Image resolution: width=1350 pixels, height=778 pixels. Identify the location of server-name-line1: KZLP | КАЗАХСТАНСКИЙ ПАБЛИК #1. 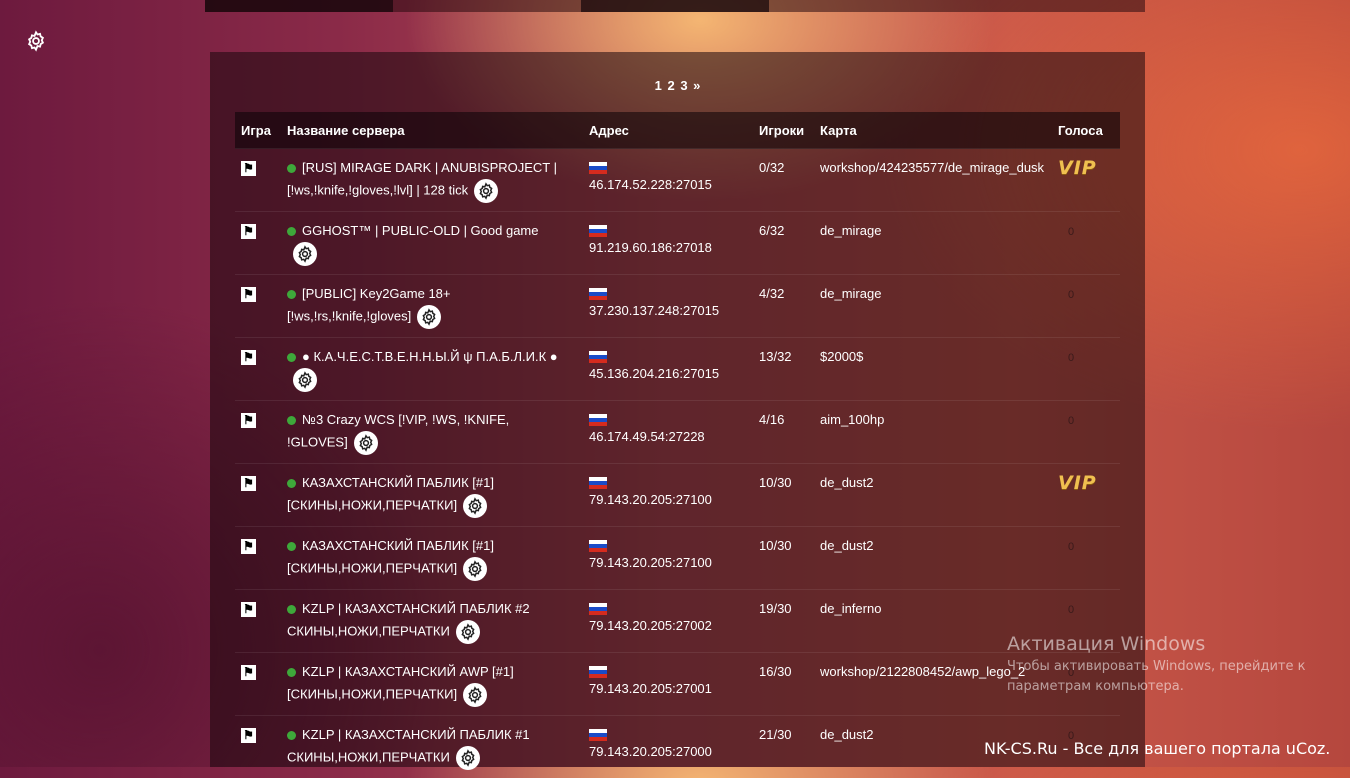
(416, 734).